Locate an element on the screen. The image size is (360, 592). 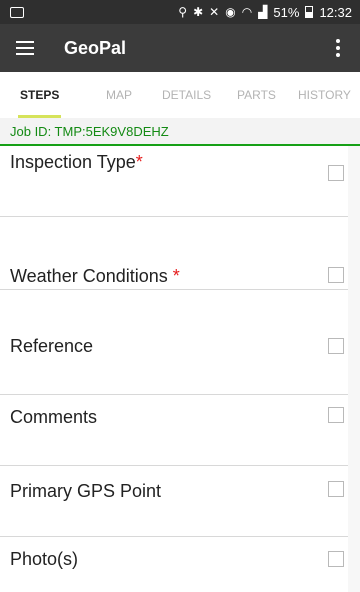
step-label: Photo(s) is located at coordinates (44, 559).